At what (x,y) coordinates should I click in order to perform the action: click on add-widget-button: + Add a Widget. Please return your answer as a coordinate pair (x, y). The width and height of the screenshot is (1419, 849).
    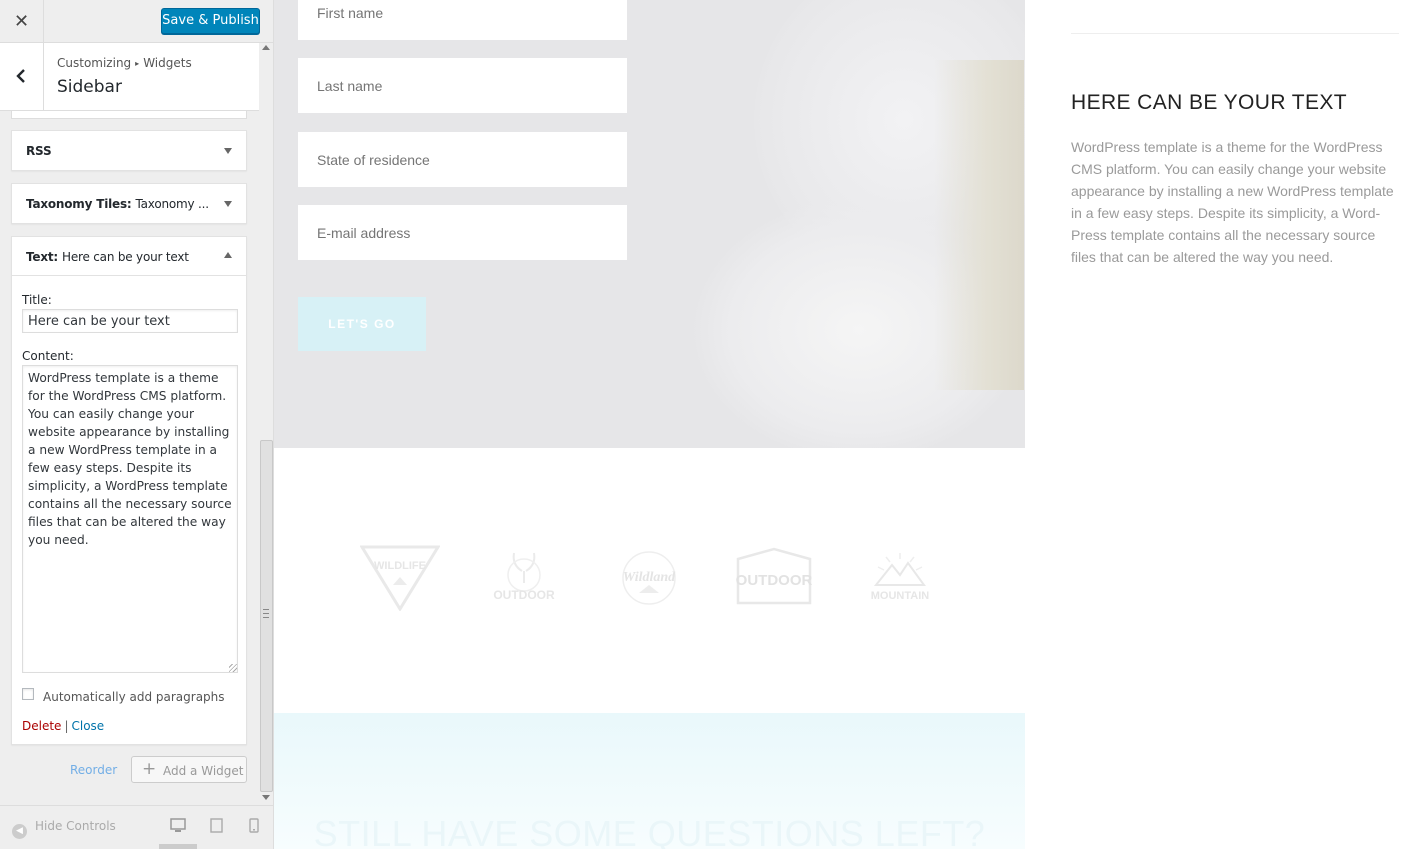
    Looking at the image, I should click on (189, 769).